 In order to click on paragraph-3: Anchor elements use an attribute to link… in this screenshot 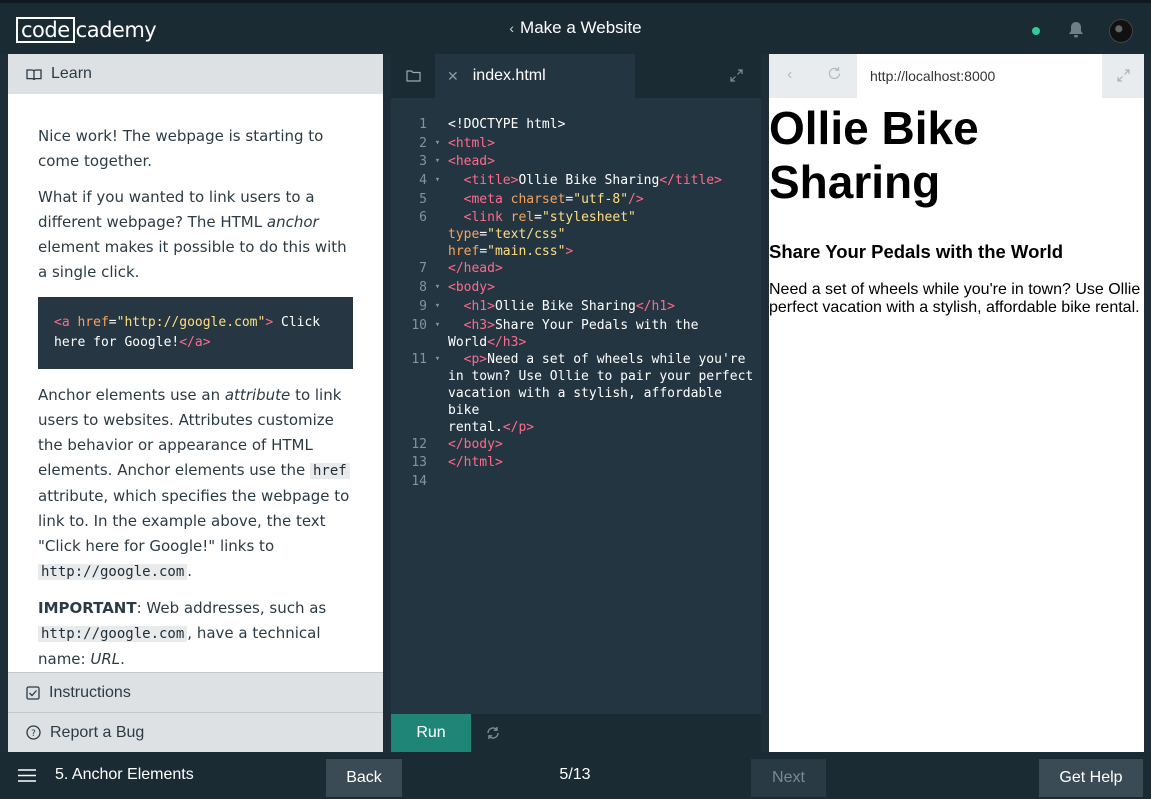, I will do `click(194, 483)`.